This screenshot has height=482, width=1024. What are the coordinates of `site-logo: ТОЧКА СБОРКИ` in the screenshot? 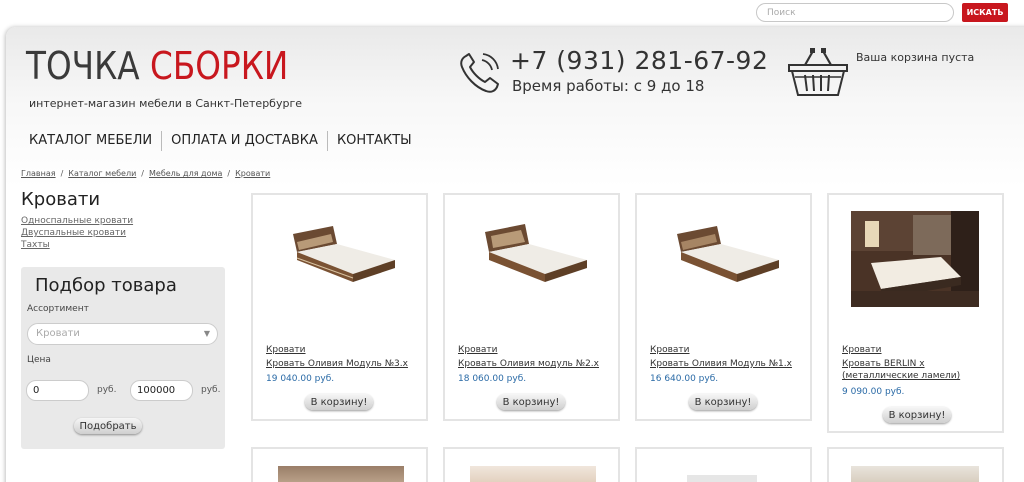 It's located at (157, 66).